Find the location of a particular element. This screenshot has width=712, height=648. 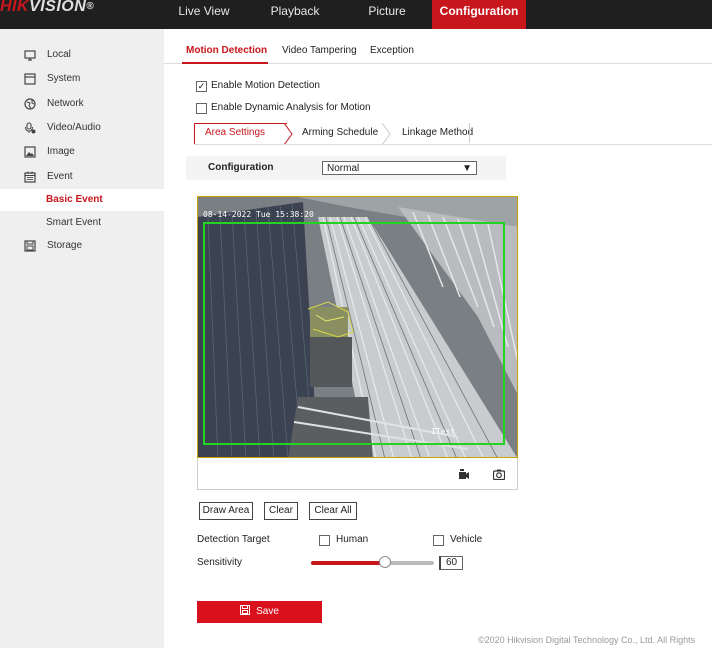

system-icon is located at coordinates (30, 79).